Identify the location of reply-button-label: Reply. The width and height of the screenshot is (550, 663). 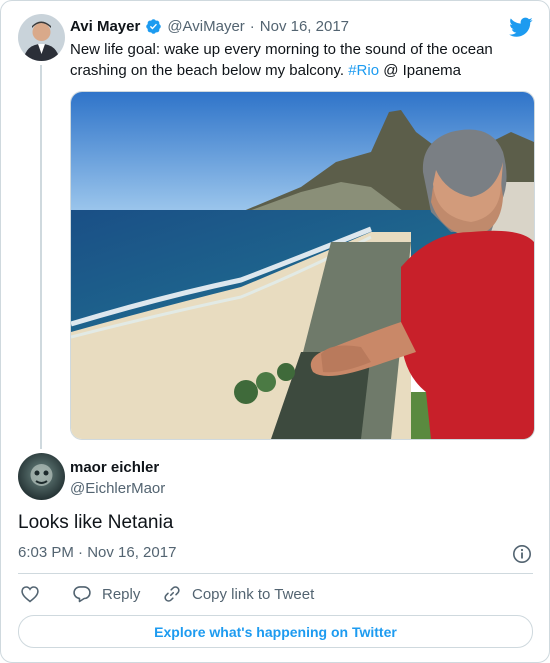
(121, 594).